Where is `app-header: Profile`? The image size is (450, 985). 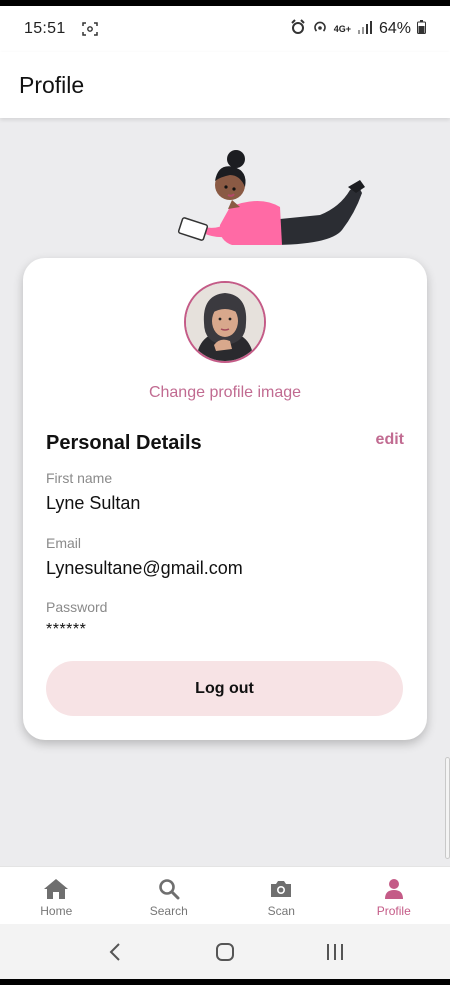
app-header: Profile is located at coordinates (225, 85).